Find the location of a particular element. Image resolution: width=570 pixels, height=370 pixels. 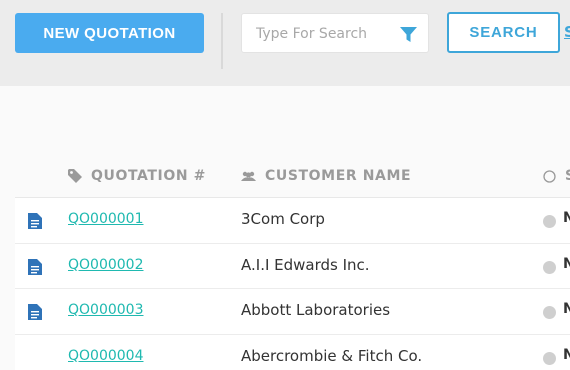

new-quotation-button: NEW QUOTATION is located at coordinates (109, 33).